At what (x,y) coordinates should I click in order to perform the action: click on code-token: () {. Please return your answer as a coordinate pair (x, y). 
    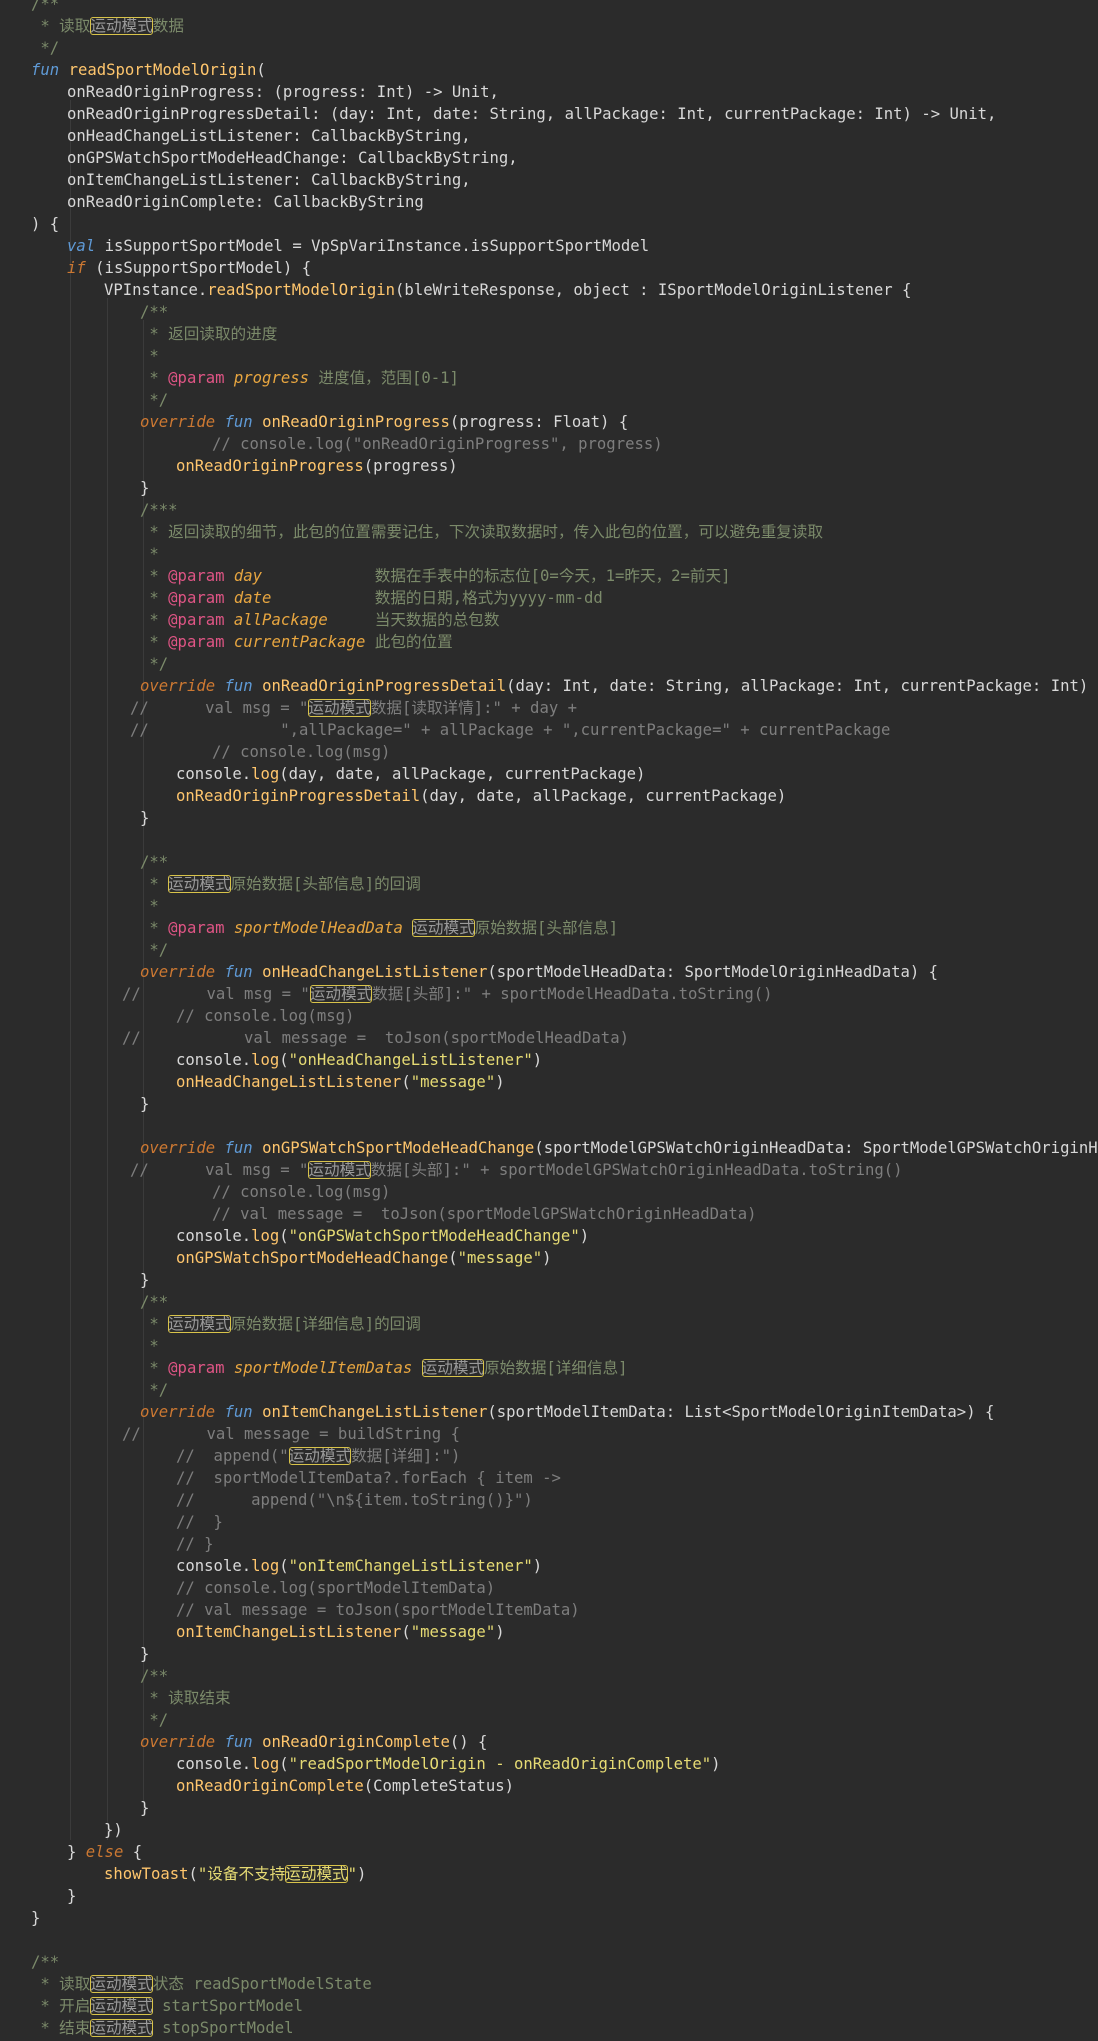
    Looking at the image, I should click on (468, 1742).